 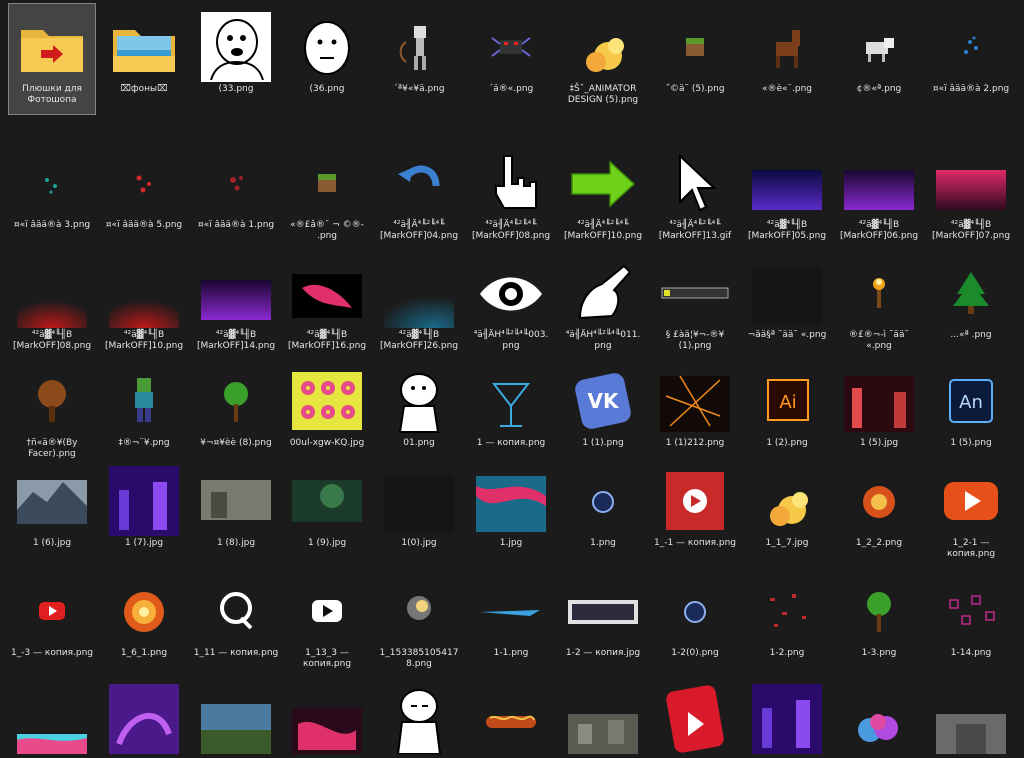 What do you see at coordinates (52, 225) in the screenshot?
I see `file-name: ¤«ï âää®à 3.png` at bounding box center [52, 225].